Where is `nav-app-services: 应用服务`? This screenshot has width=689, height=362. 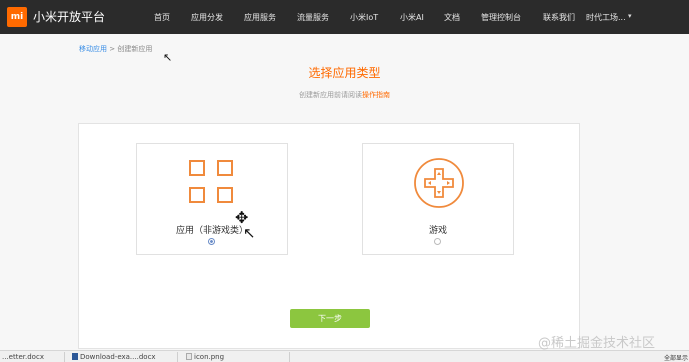
nav-app-services: 应用服务 is located at coordinates (260, 17).